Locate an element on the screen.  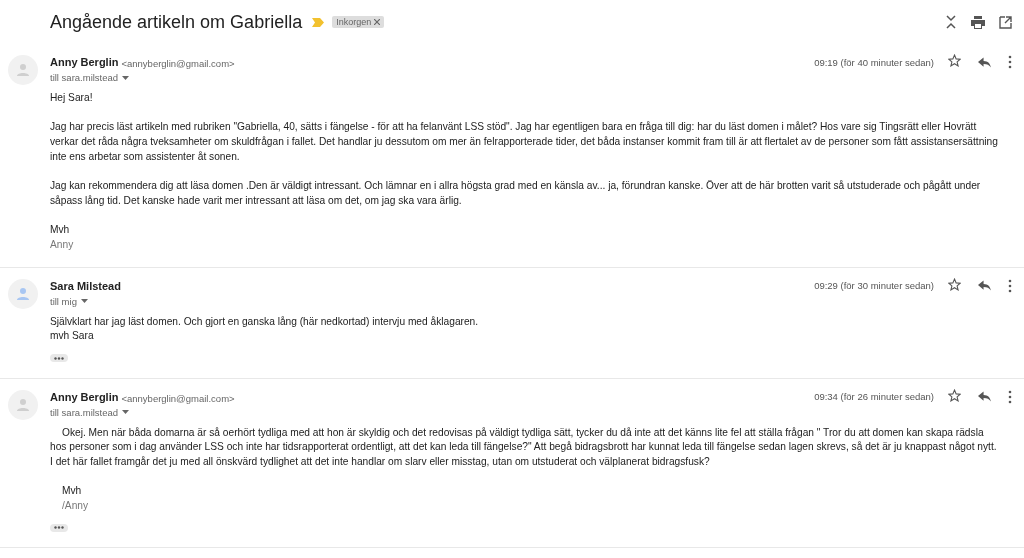
message-time: 09:29 (för 30 minuter sedan) is located at coordinates (874, 286).